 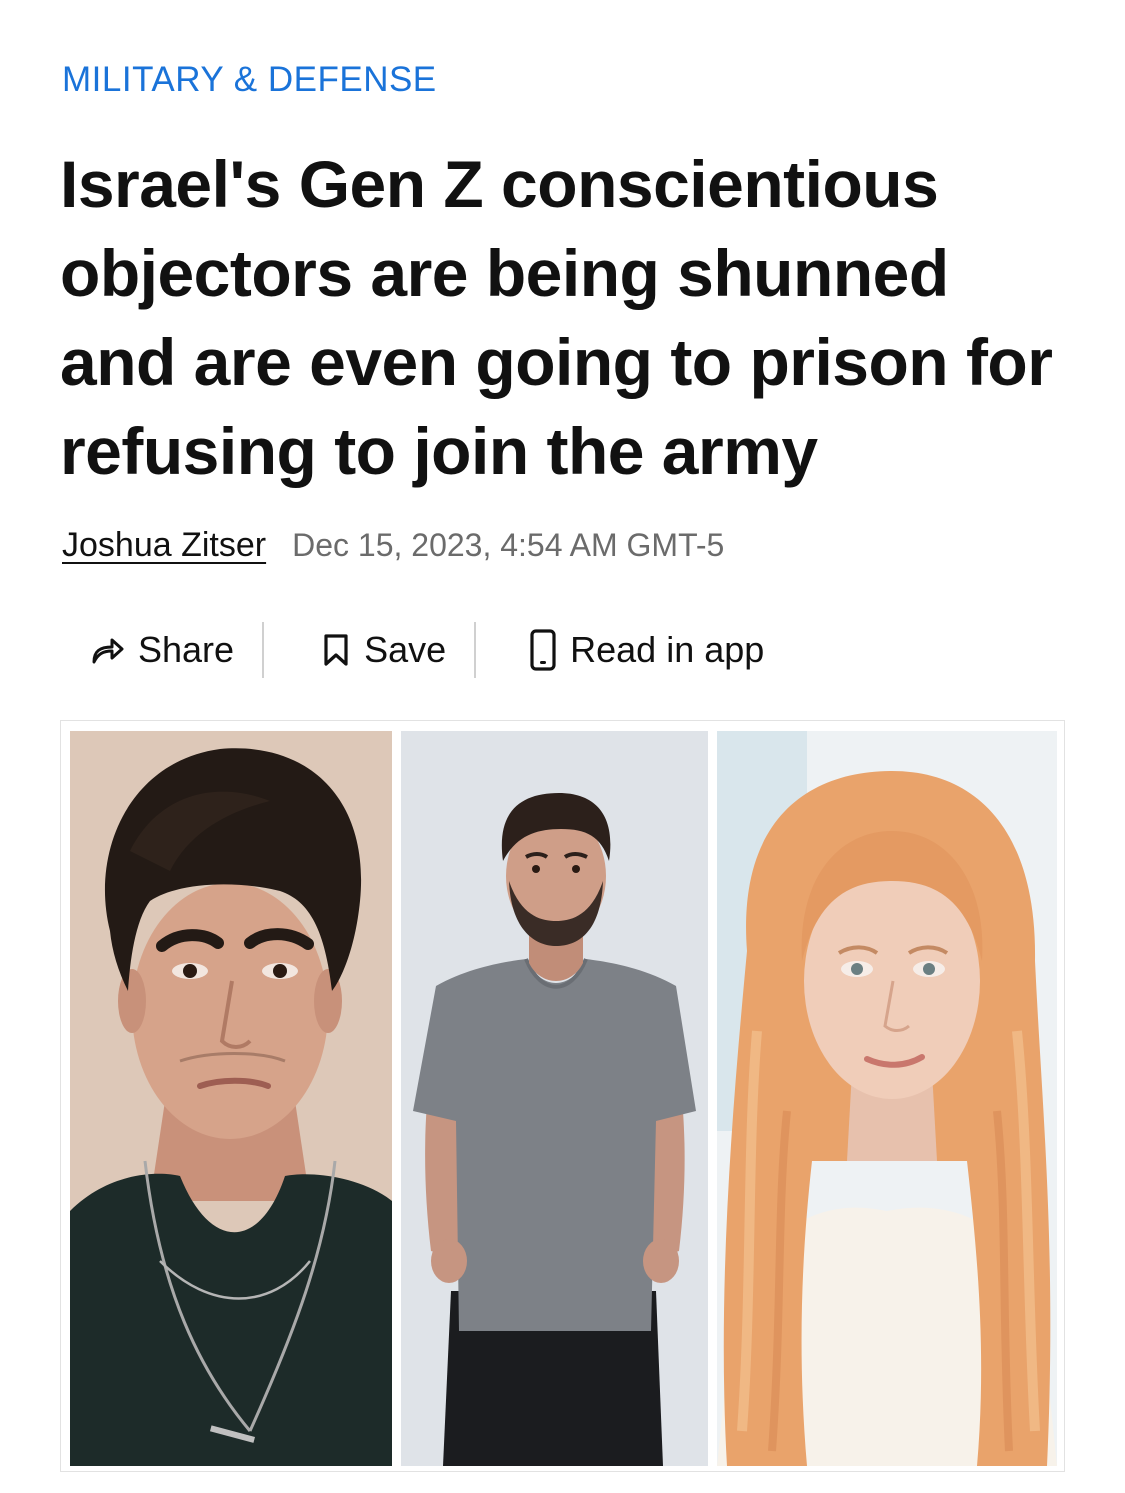 I want to click on bookmark-icon, so click(x=336, y=650).